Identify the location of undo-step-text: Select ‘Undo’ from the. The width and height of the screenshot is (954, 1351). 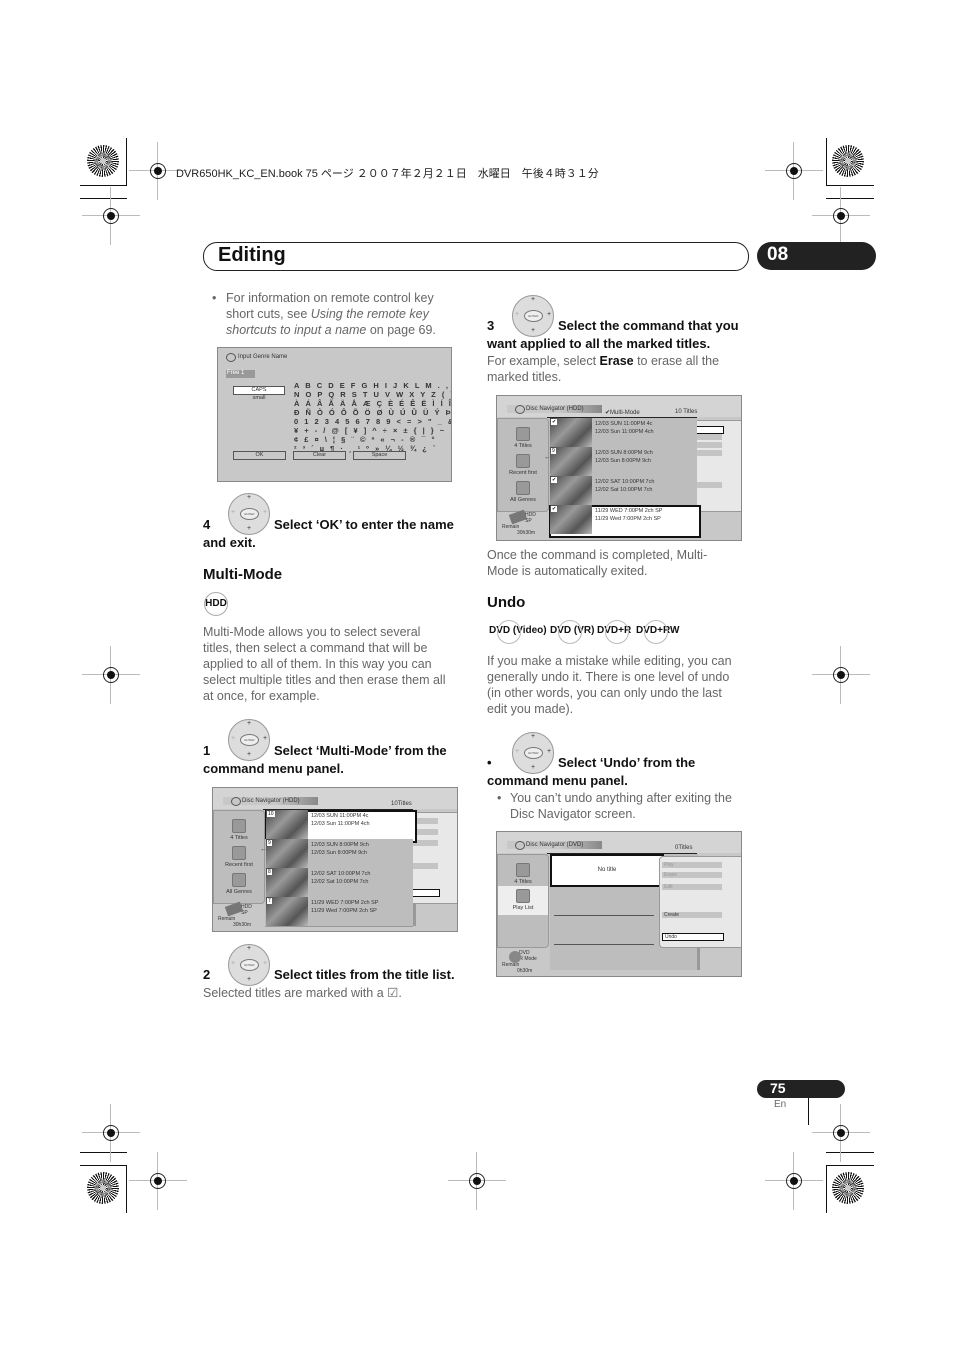
(627, 762).